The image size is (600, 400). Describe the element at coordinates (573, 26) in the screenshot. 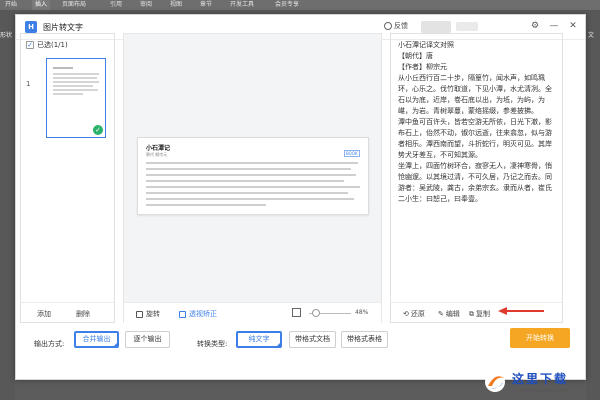

I see `close-icon: ✕` at that location.